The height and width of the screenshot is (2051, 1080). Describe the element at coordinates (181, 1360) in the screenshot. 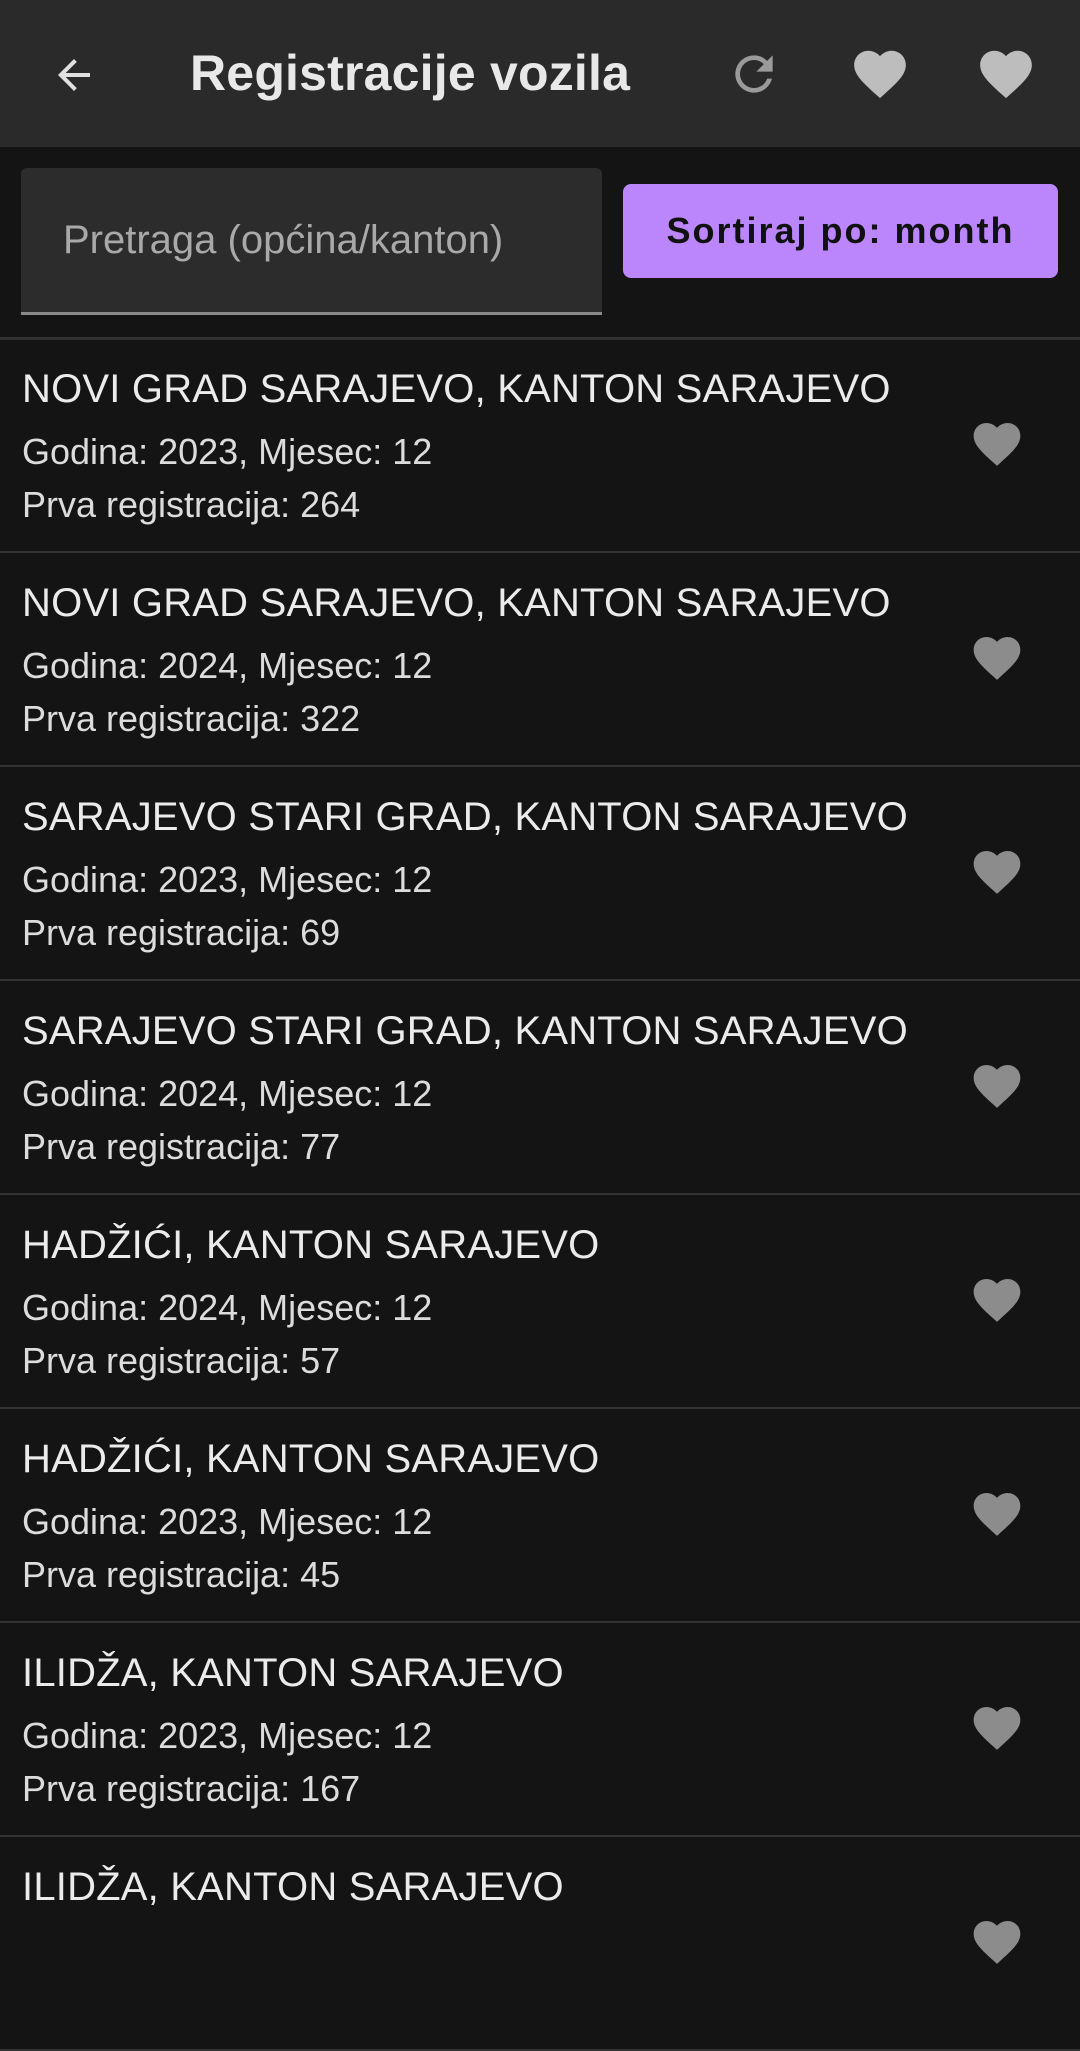

I see `item-first-registration: Prva registracija: 57` at that location.